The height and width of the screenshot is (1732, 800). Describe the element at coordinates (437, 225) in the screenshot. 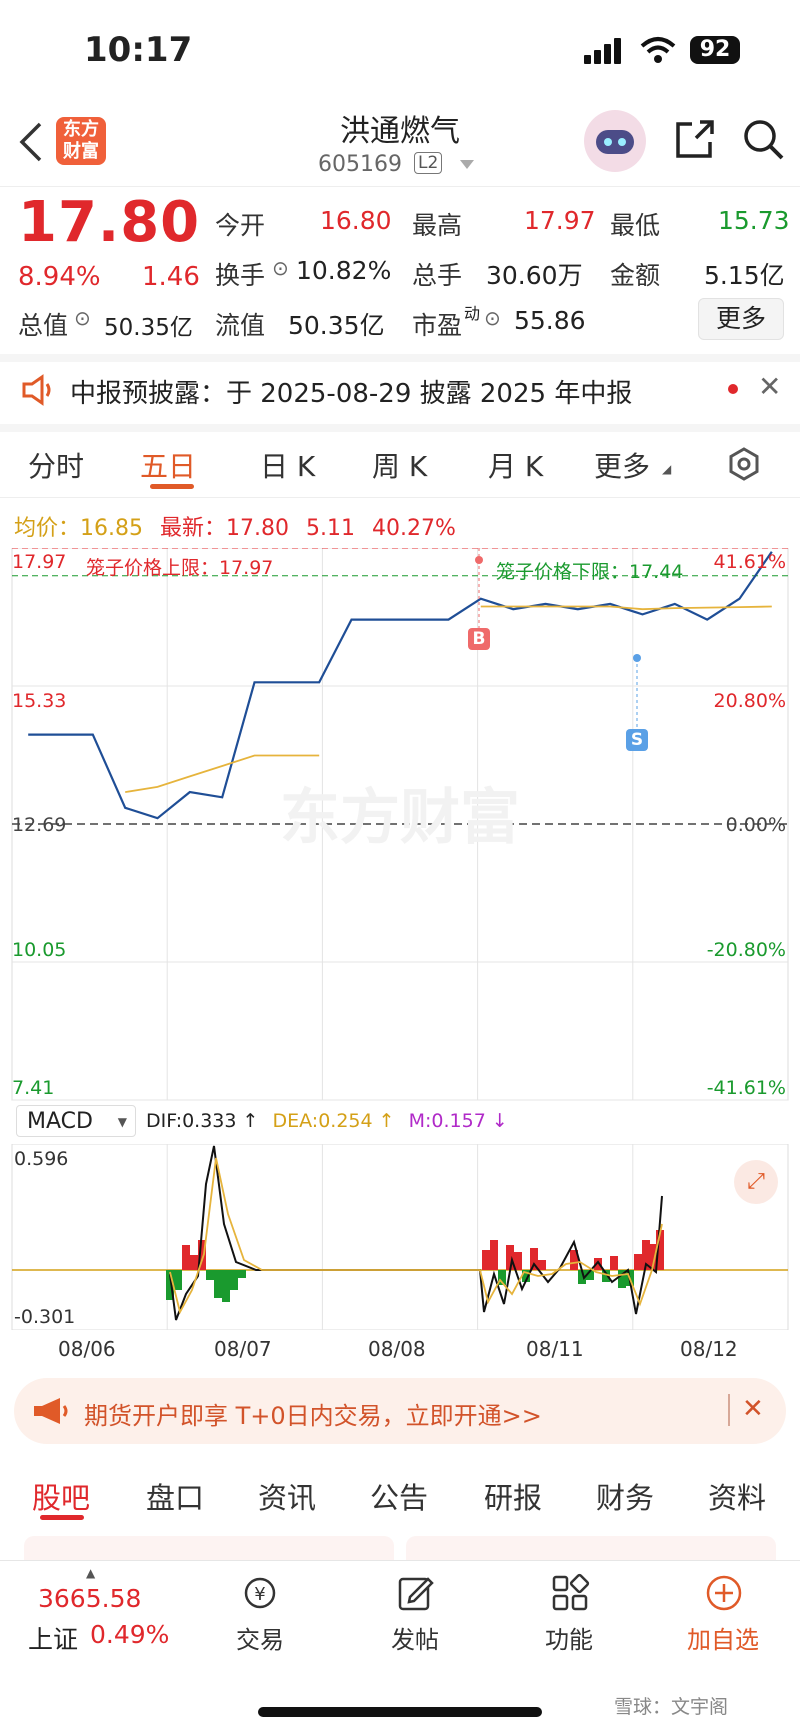

I see `high-label: 最高` at that location.